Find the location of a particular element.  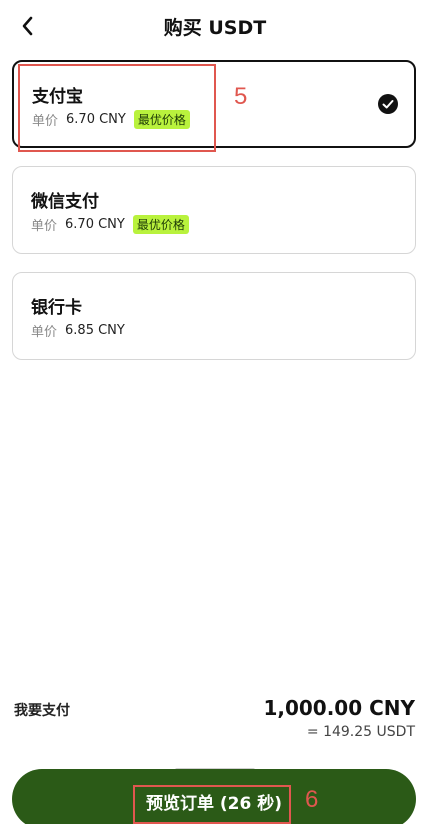

price-row: 单价 6.85 CNY is located at coordinates (78, 330).